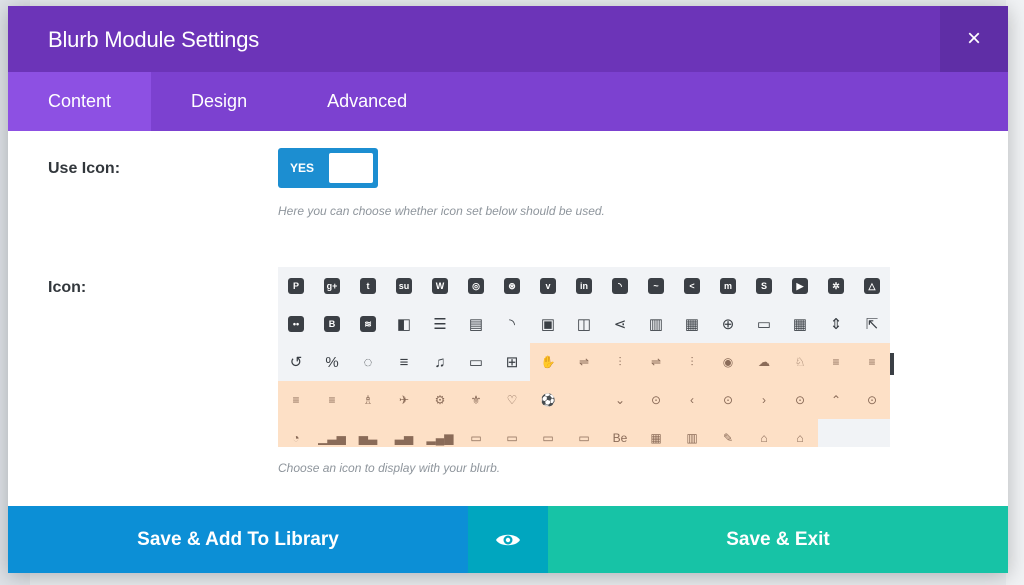 The height and width of the screenshot is (585, 1024). I want to click on icon-glyph: ~, so click(656, 286).